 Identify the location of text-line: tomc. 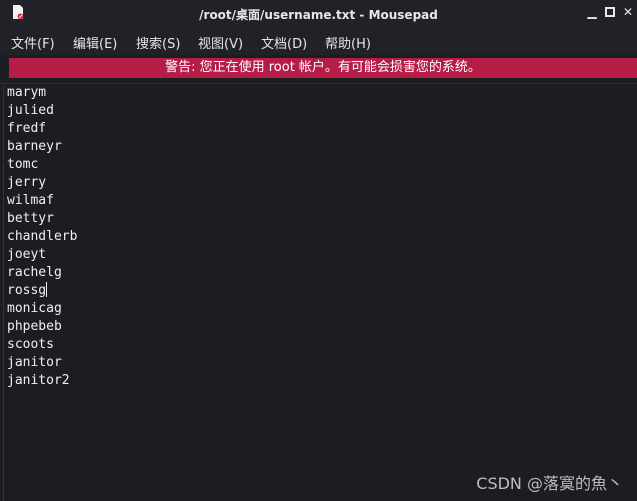
(22, 165).